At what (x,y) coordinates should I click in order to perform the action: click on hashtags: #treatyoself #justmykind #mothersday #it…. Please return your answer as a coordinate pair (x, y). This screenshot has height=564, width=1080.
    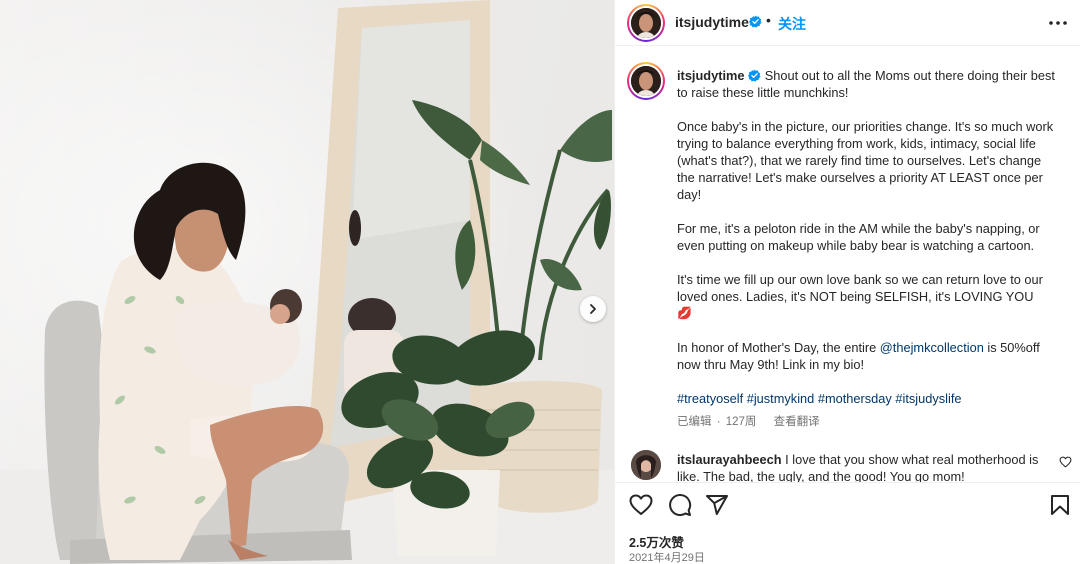
    Looking at the image, I should click on (867, 398).